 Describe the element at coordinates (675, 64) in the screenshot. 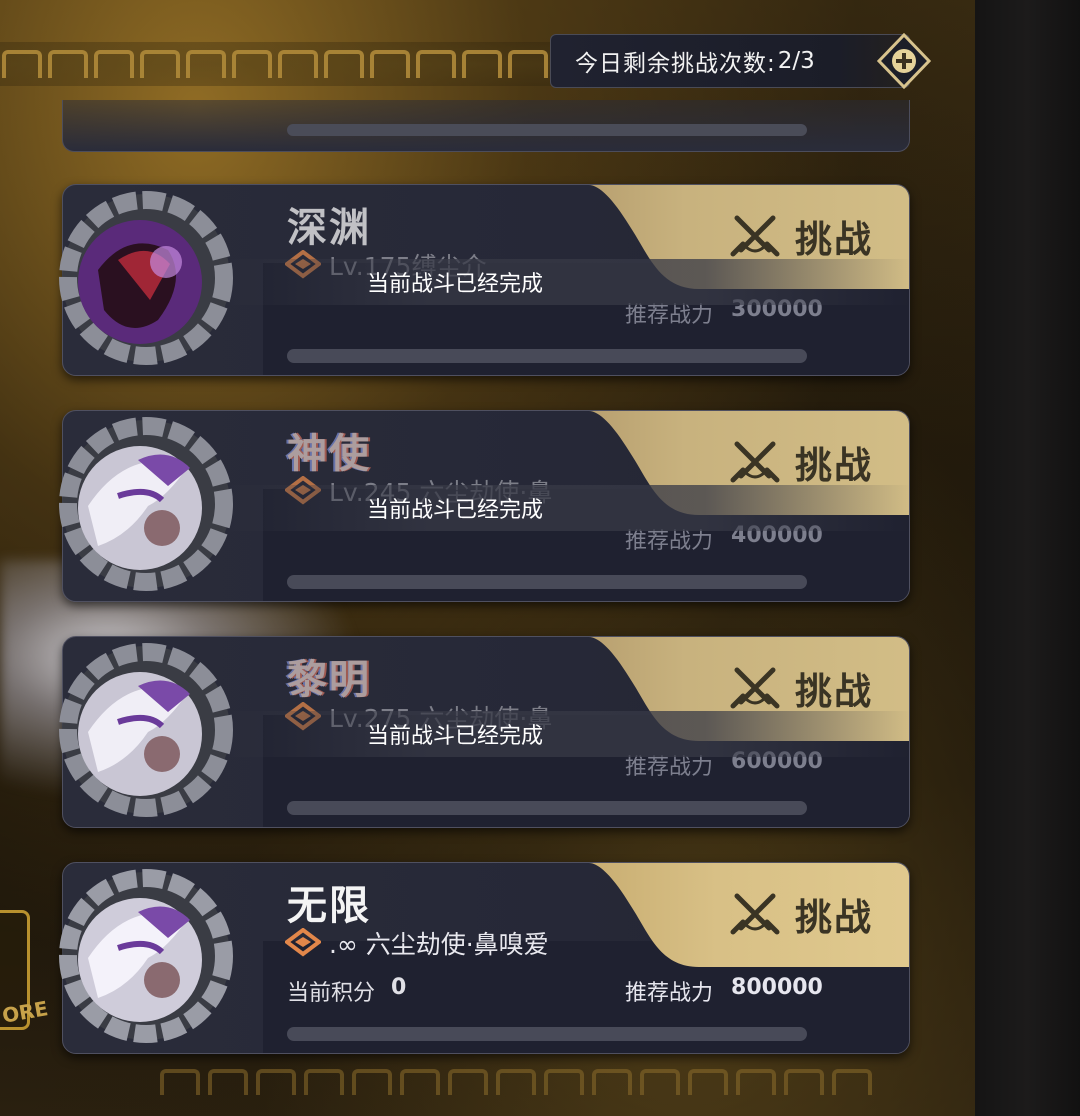

I see `remaining-challenges-label: 今日剩余挑战次数:` at that location.